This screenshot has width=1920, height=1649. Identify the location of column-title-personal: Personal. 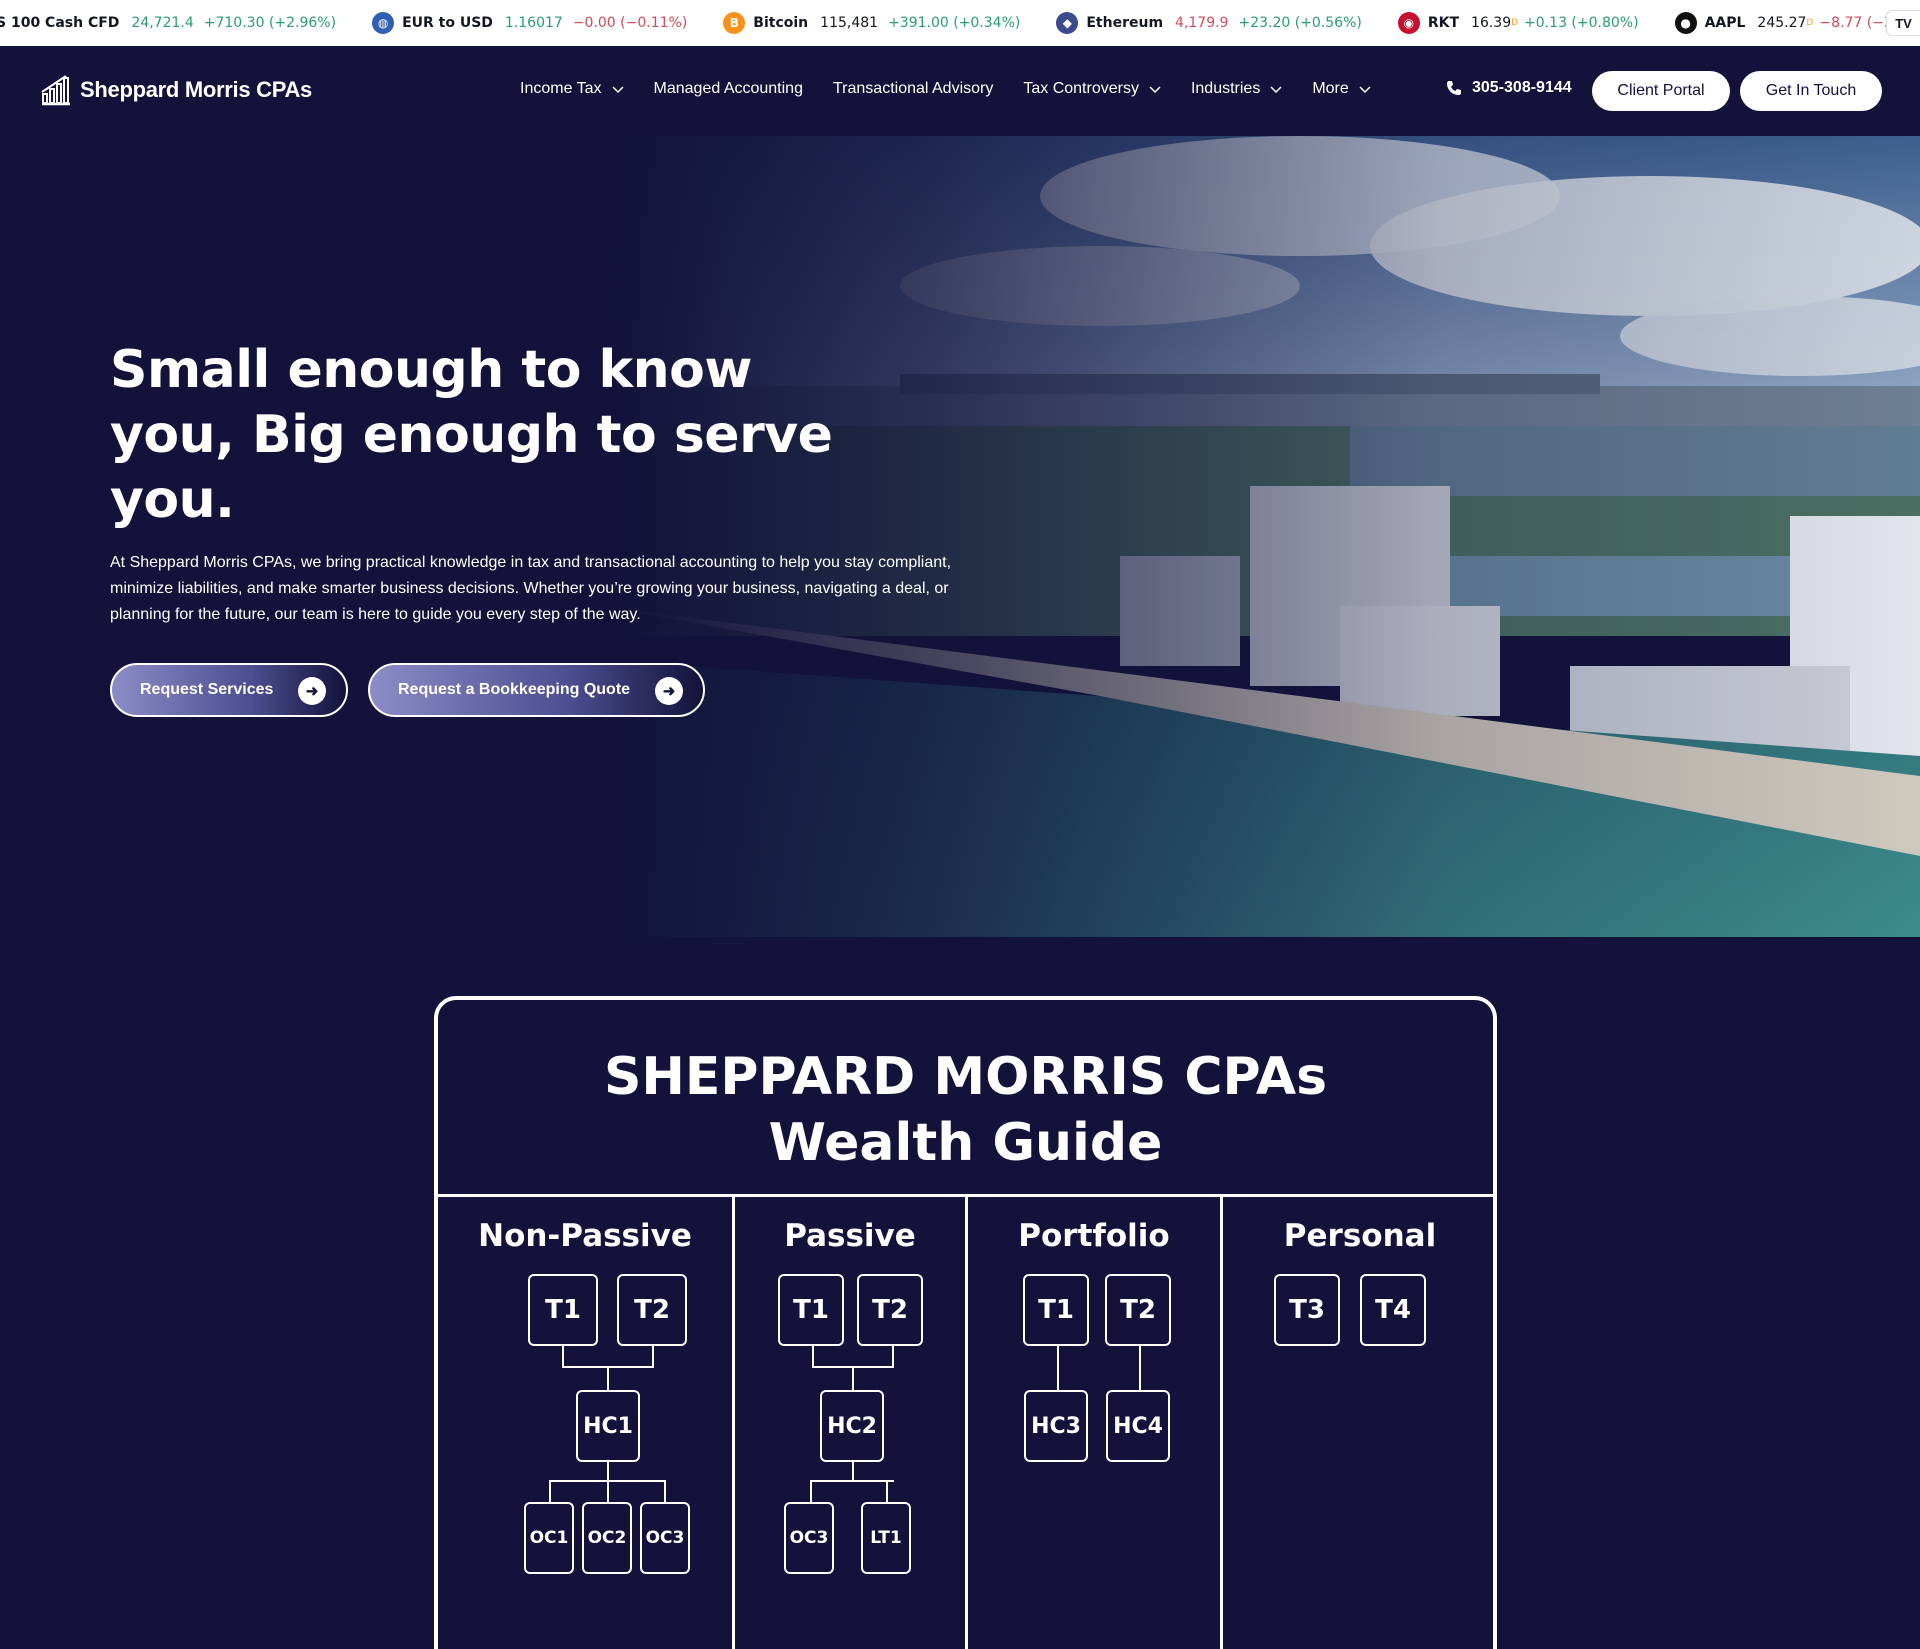
(1360, 1236).